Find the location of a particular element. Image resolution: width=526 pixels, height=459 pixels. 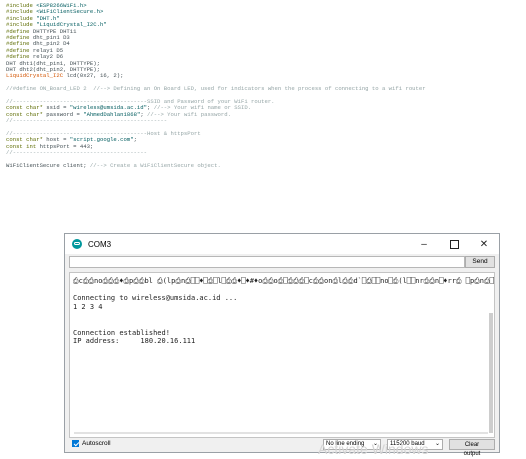

code-token: //--> Create a WiFiClientSecure object. is located at coordinates (155, 165).